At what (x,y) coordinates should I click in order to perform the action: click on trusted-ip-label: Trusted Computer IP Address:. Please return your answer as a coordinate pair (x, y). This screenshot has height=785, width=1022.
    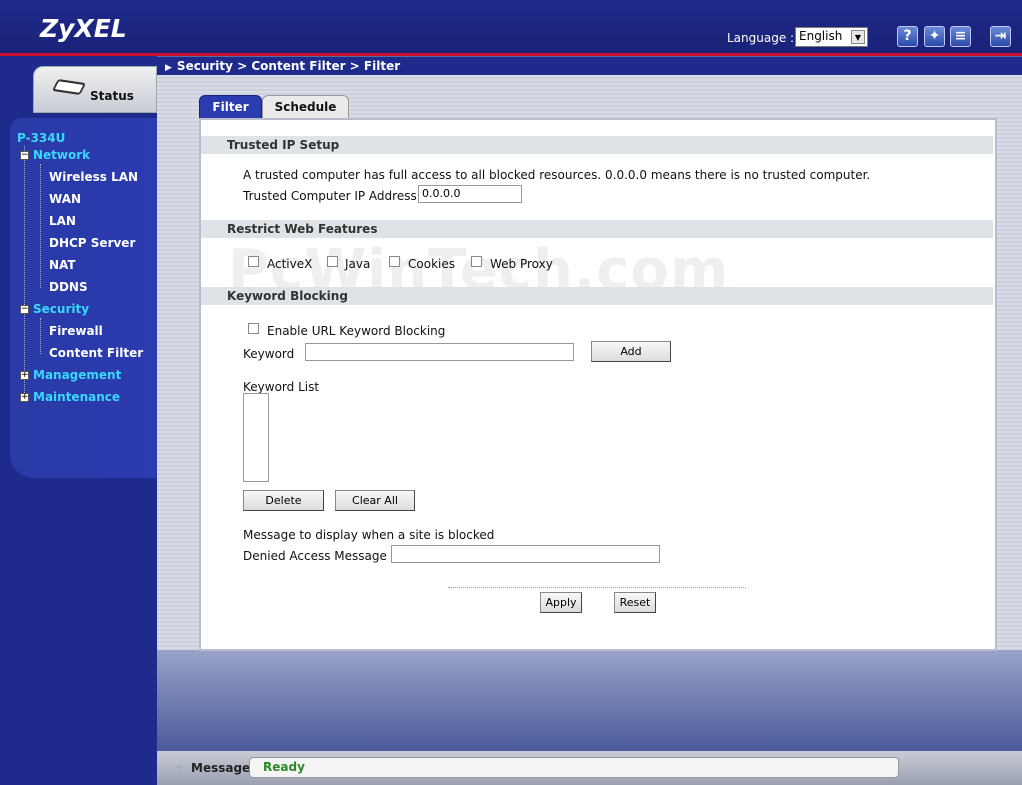
    Looking at the image, I should click on (332, 196).